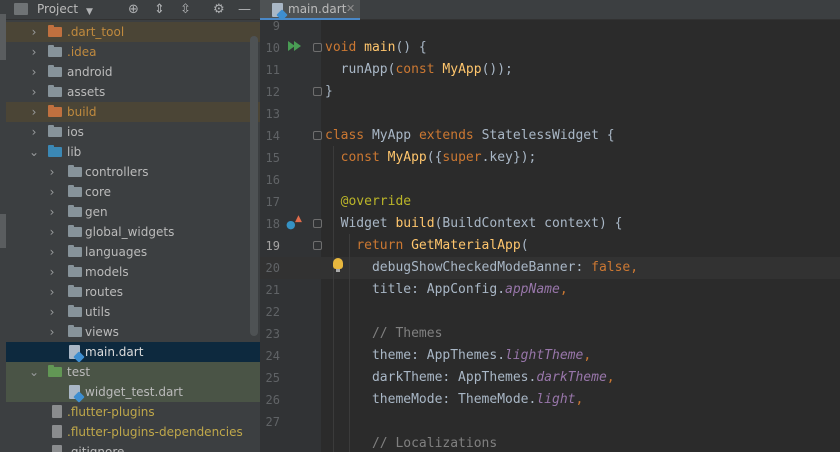  What do you see at coordinates (244, 10) in the screenshot?
I see `minimize-icon: —` at bounding box center [244, 10].